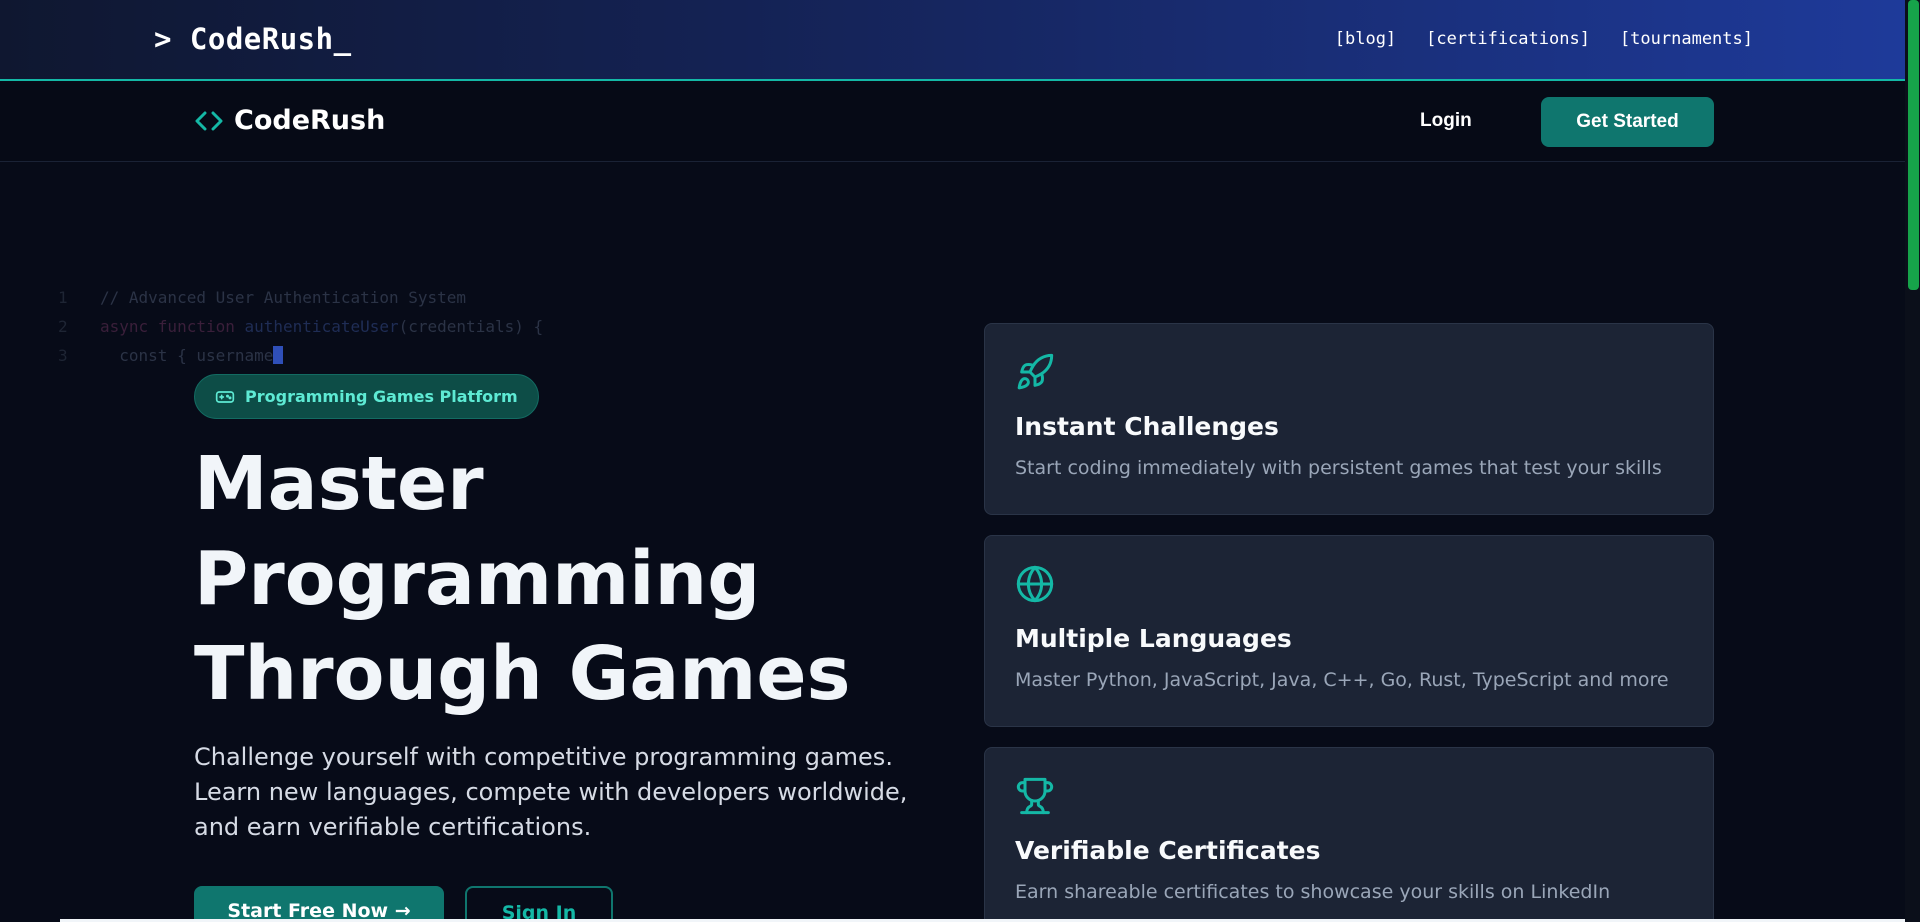  Describe the element at coordinates (1446, 121) in the screenshot. I see `login-button: Login` at that location.